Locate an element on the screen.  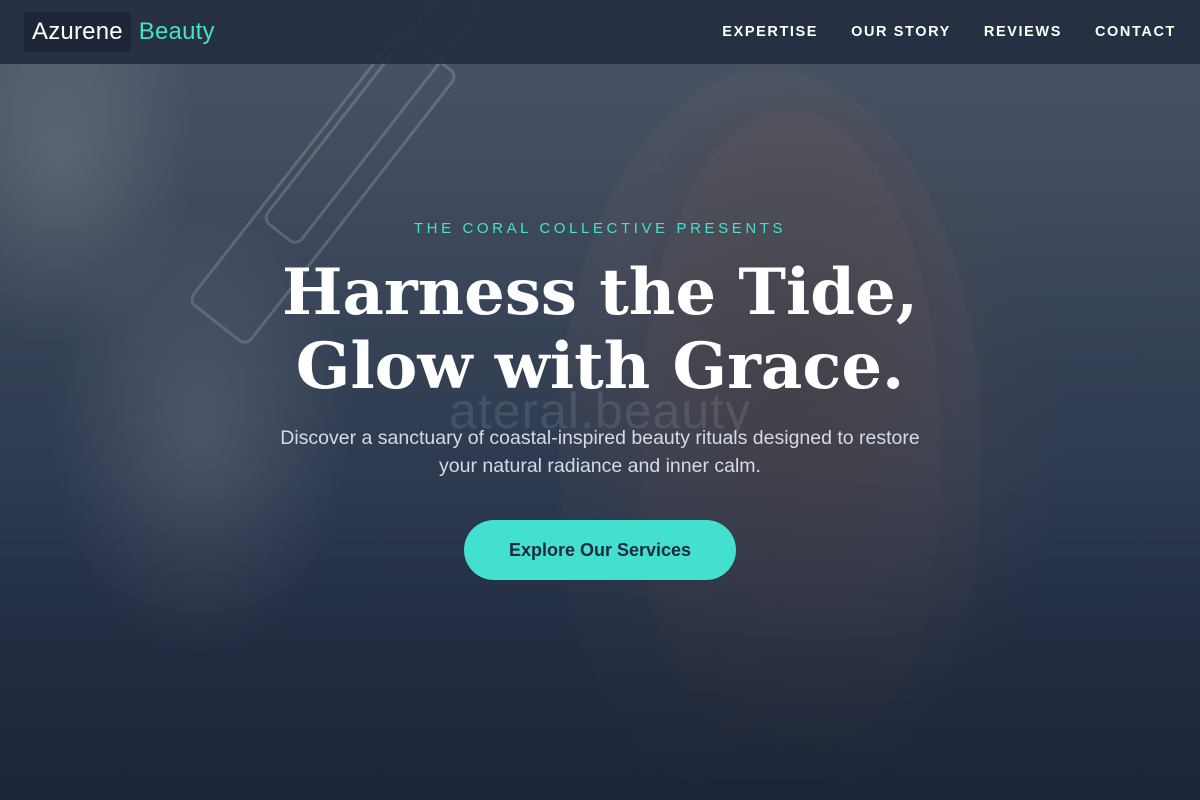
nav-link-reviews: REVIEWS is located at coordinates (1023, 32).